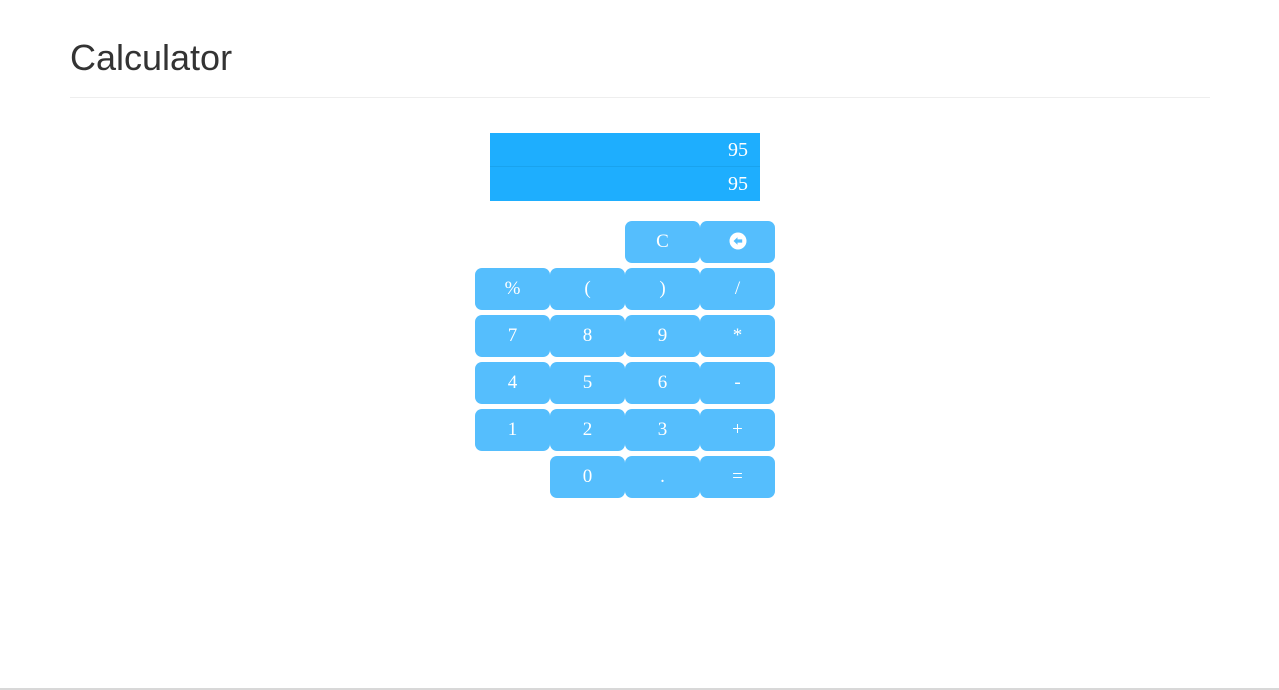 The height and width of the screenshot is (690, 1279). Describe the element at coordinates (737, 383) in the screenshot. I see `subtract-button: -` at that location.